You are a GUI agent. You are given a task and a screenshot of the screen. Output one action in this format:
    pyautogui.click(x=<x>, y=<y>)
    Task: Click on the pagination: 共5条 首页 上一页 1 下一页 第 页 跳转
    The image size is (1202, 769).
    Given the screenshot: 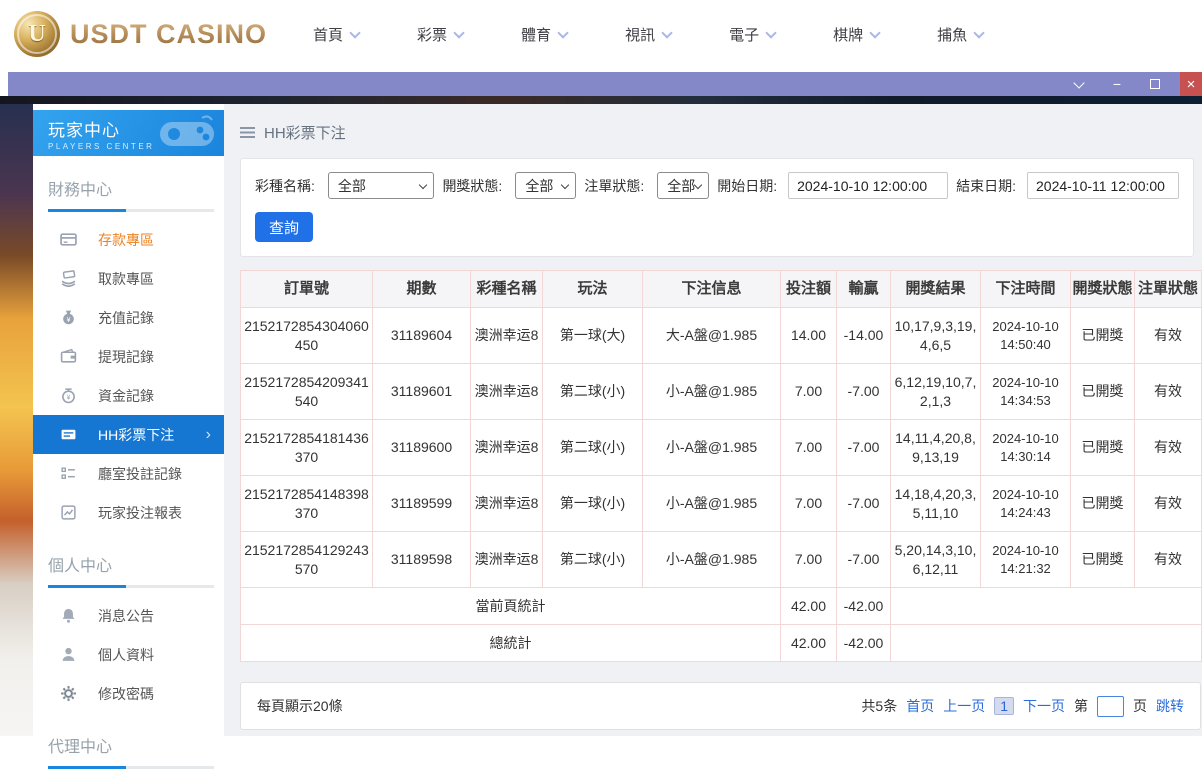 What is the action you would take?
    pyautogui.click(x=1018, y=706)
    